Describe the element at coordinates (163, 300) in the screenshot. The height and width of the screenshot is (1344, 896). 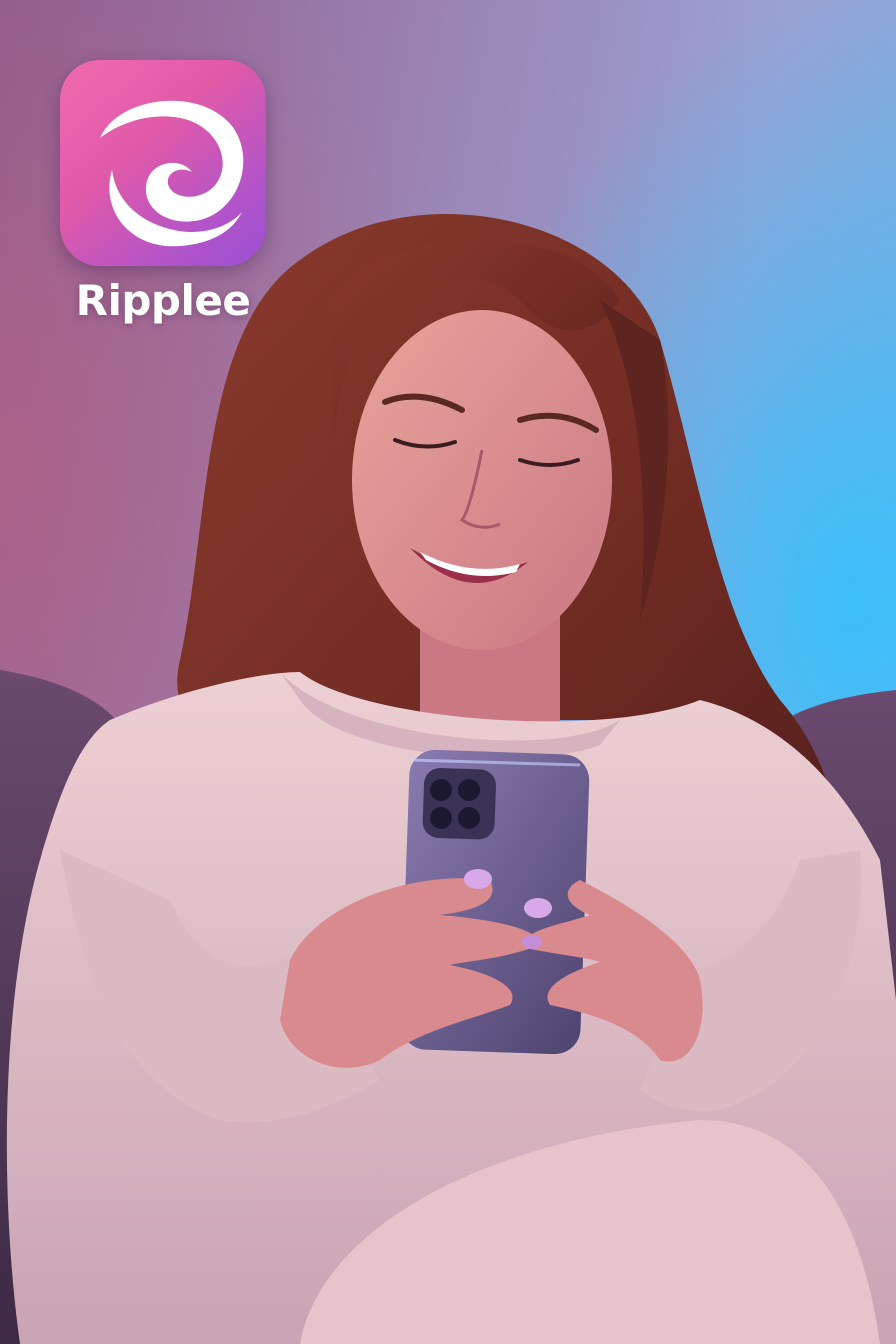
I see `app-name: Ripplee` at that location.